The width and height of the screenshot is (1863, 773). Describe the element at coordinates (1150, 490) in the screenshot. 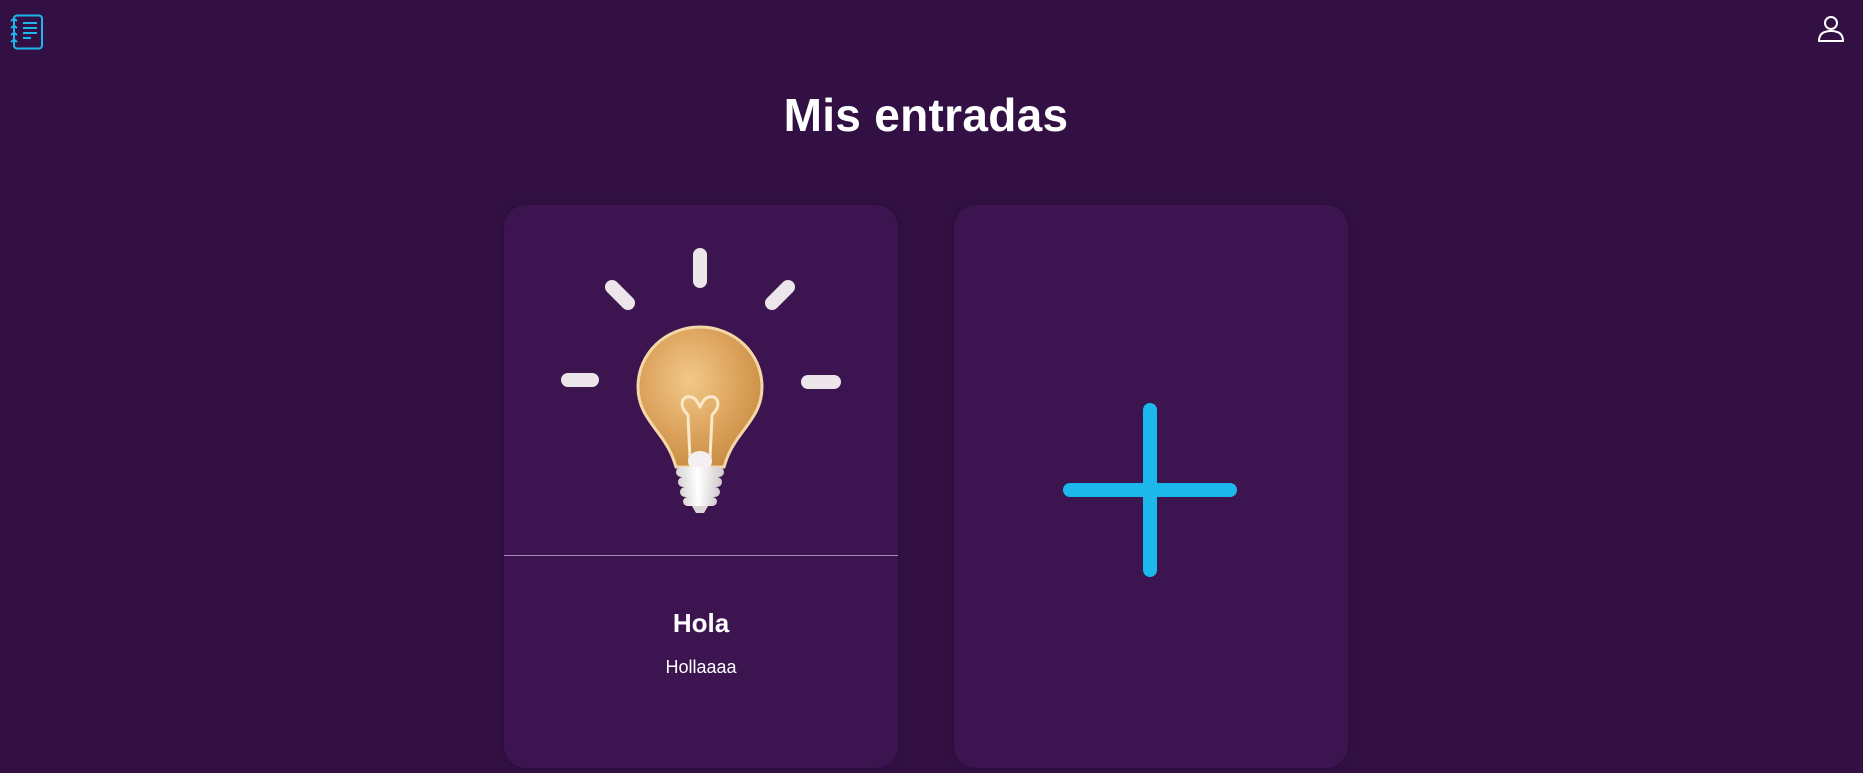

I see `plus-icon` at that location.